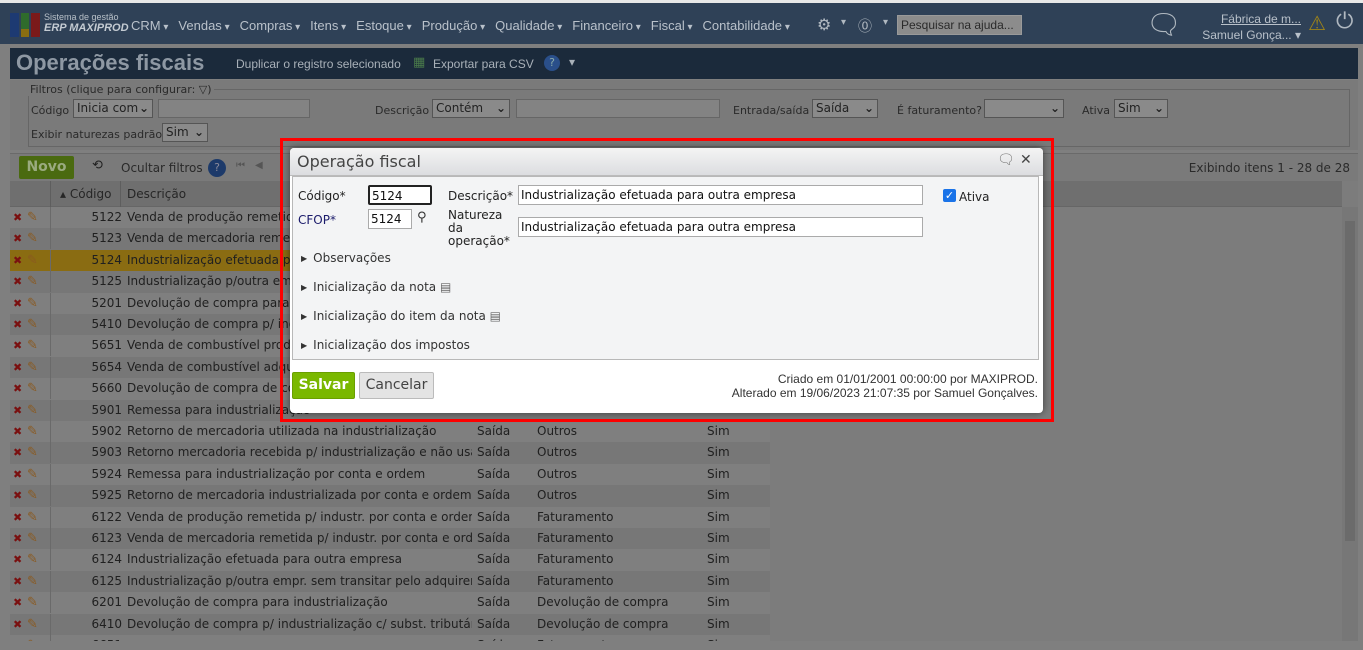 The image size is (1363, 650). What do you see at coordinates (162, 168) in the screenshot?
I see `hide-filters-button: Ocultar filtros` at bounding box center [162, 168].